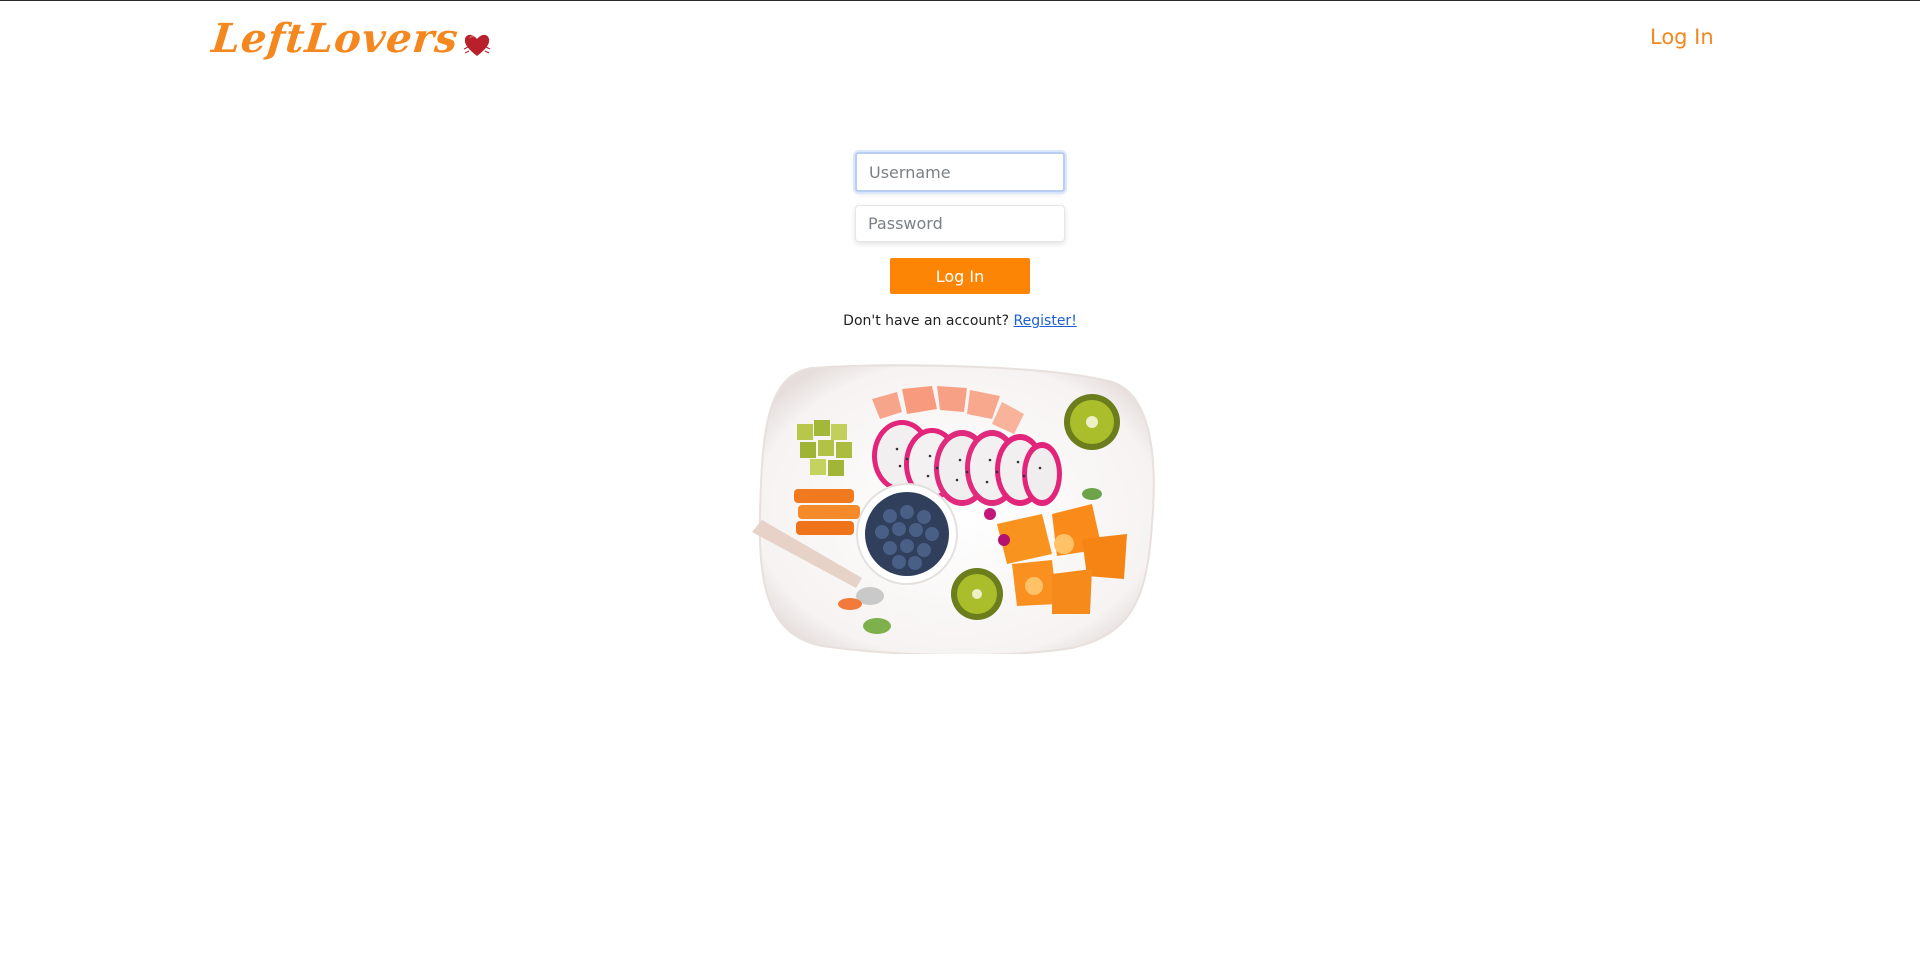  I want to click on register-prompt: Don't have an account? Register!, so click(960, 321).